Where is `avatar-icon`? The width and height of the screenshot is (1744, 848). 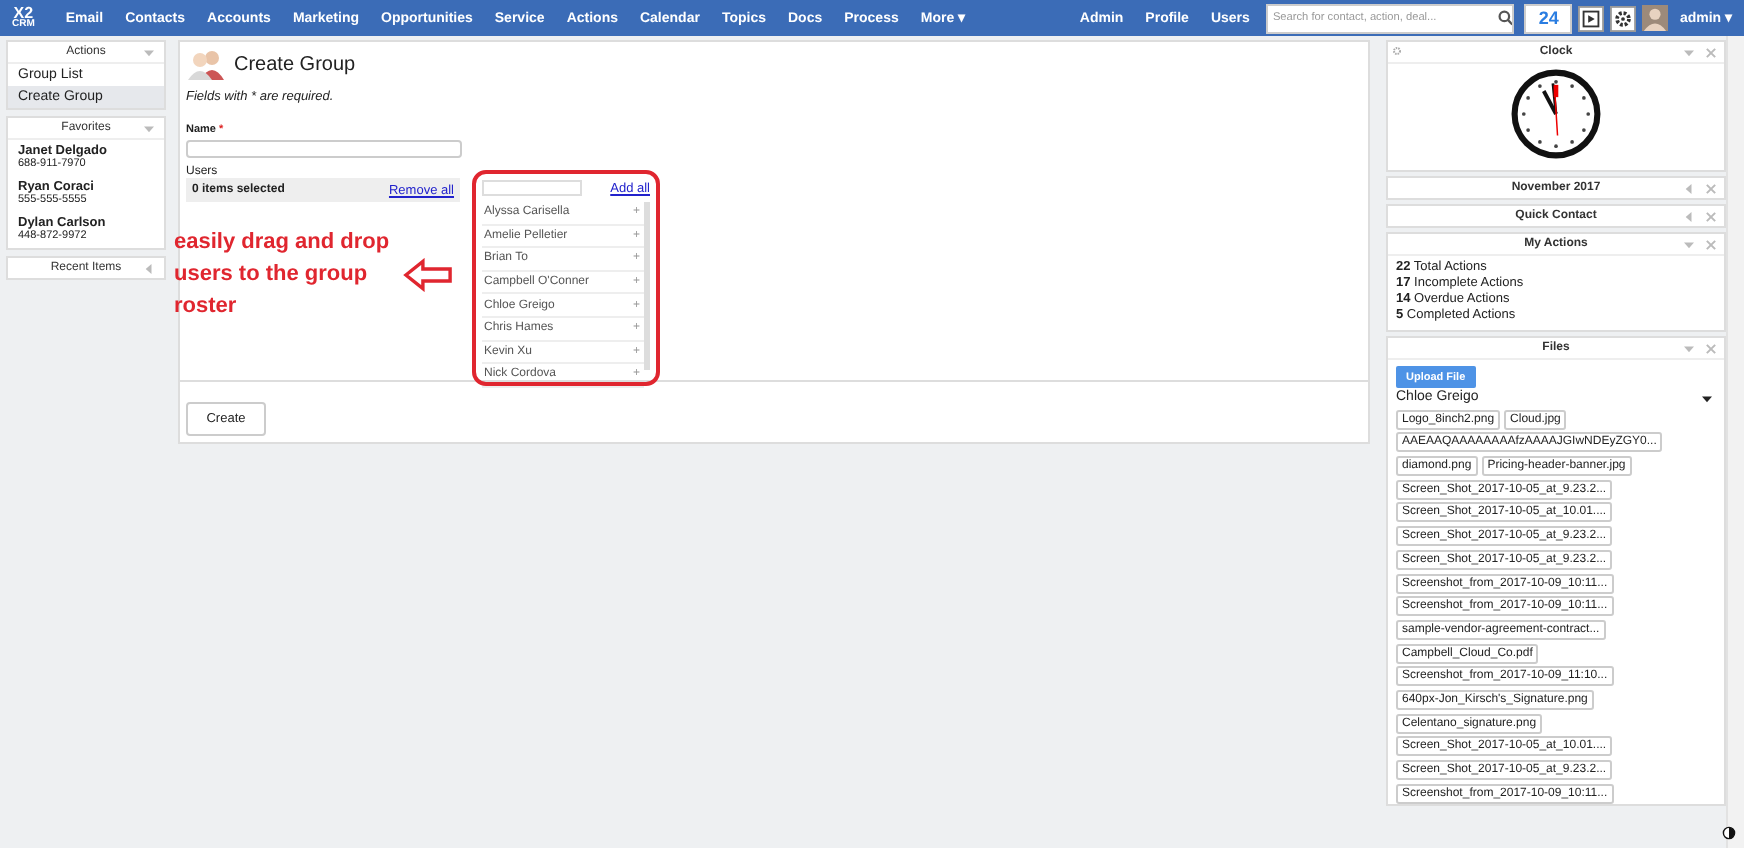 avatar-icon is located at coordinates (1655, 18).